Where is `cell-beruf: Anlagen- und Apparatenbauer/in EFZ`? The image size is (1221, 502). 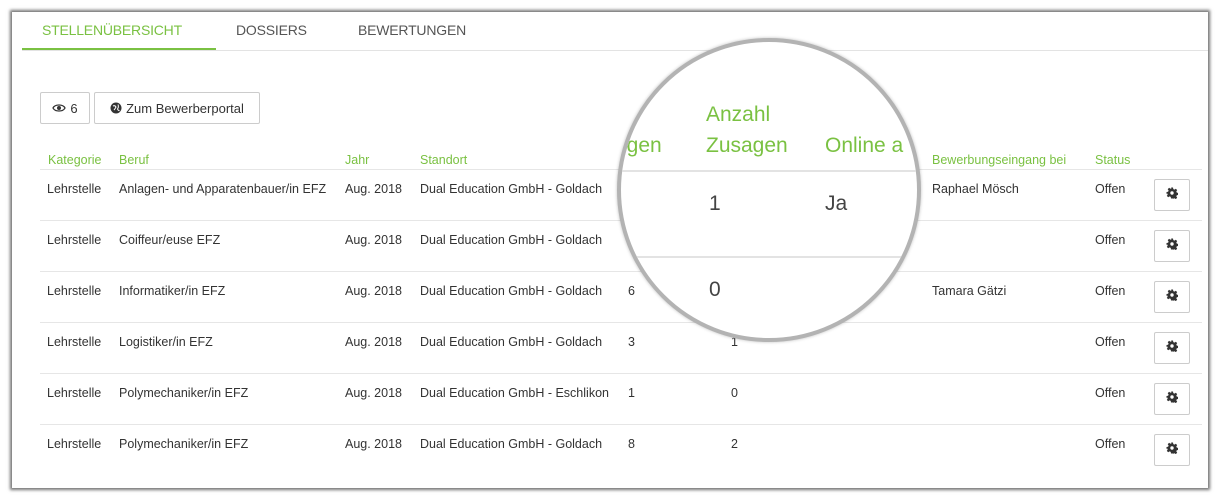 cell-beruf: Anlagen- und Apparatenbauer/in EFZ is located at coordinates (223, 189).